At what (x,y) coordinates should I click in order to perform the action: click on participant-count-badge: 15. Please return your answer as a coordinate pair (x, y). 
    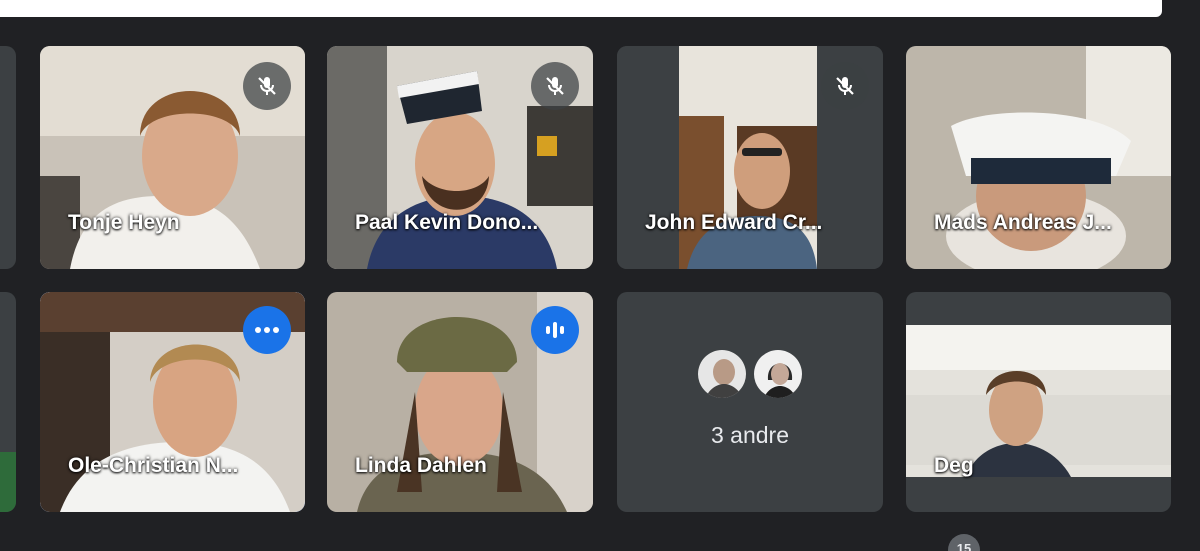
    Looking at the image, I should click on (964, 542).